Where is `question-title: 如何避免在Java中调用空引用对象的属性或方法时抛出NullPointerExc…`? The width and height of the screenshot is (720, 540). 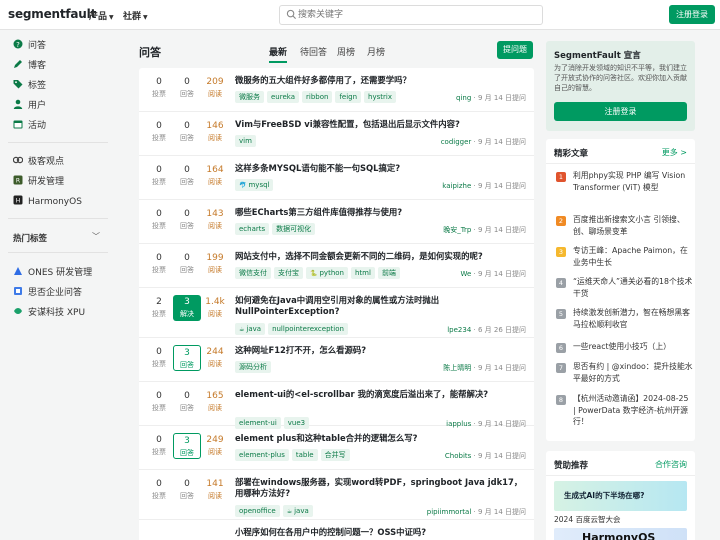 question-title: 如何避免在Java中调用空引用对象的属性或方法时抛出NullPointerExc… is located at coordinates (380, 306).